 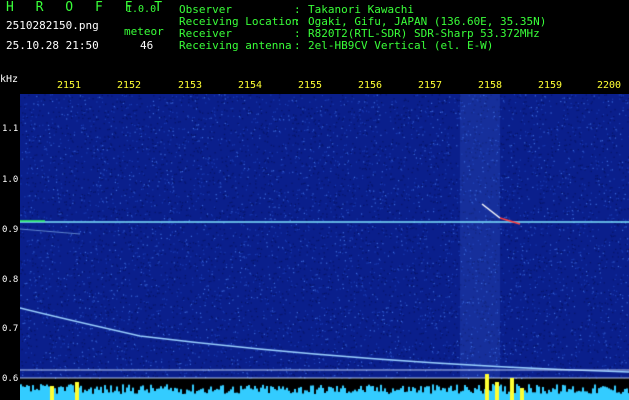 I want to click on x-tick-label: 2157, so click(x=430, y=85).